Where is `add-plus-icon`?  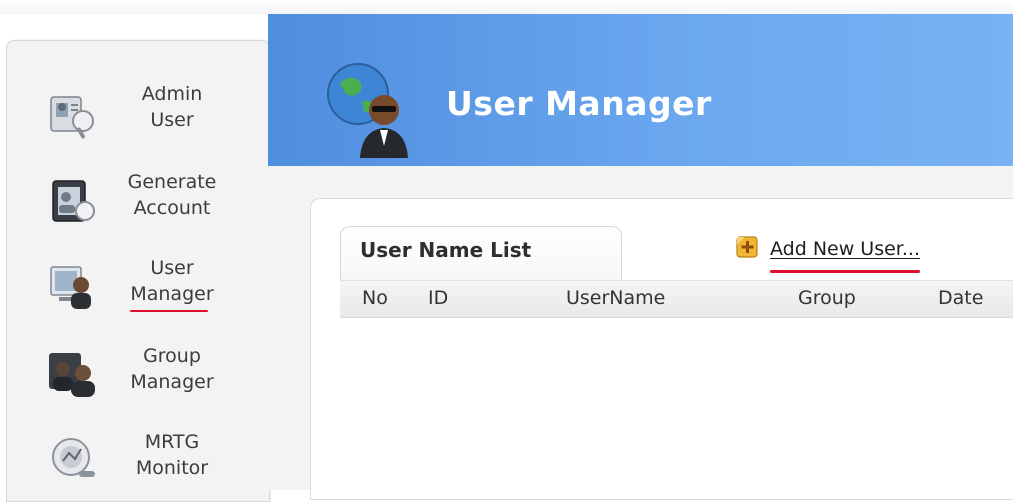
add-plus-icon is located at coordinates (747, 247).